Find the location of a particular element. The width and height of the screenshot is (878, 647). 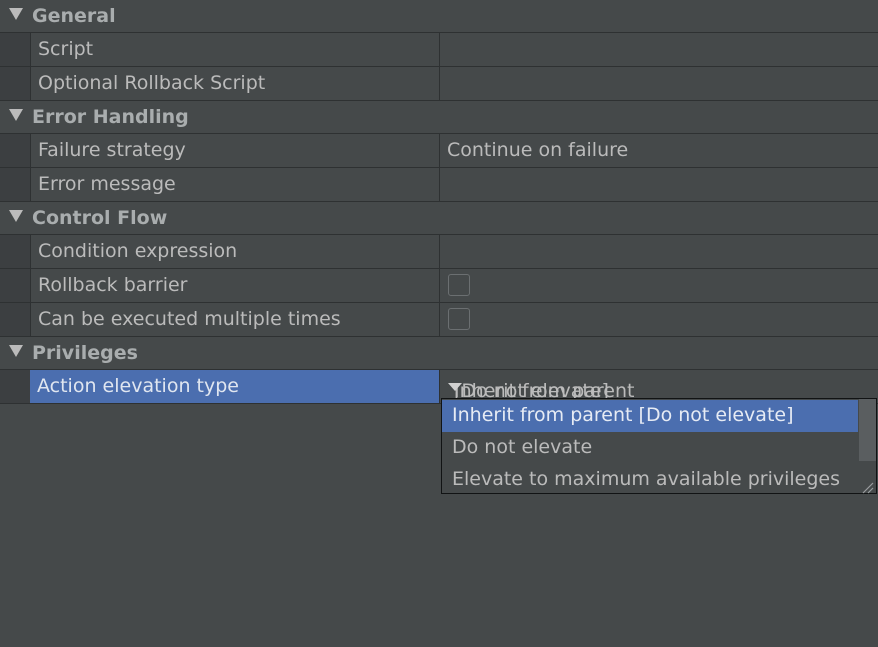

dropdown-arrow-icon is located at coordinates (455, 383).